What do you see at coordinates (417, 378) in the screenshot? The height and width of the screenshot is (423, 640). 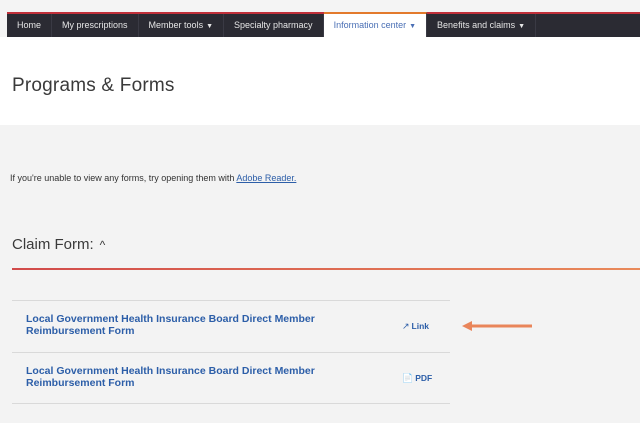 I see `form-pdf-button: 📄 PDF` at bounding box center [417, 378].